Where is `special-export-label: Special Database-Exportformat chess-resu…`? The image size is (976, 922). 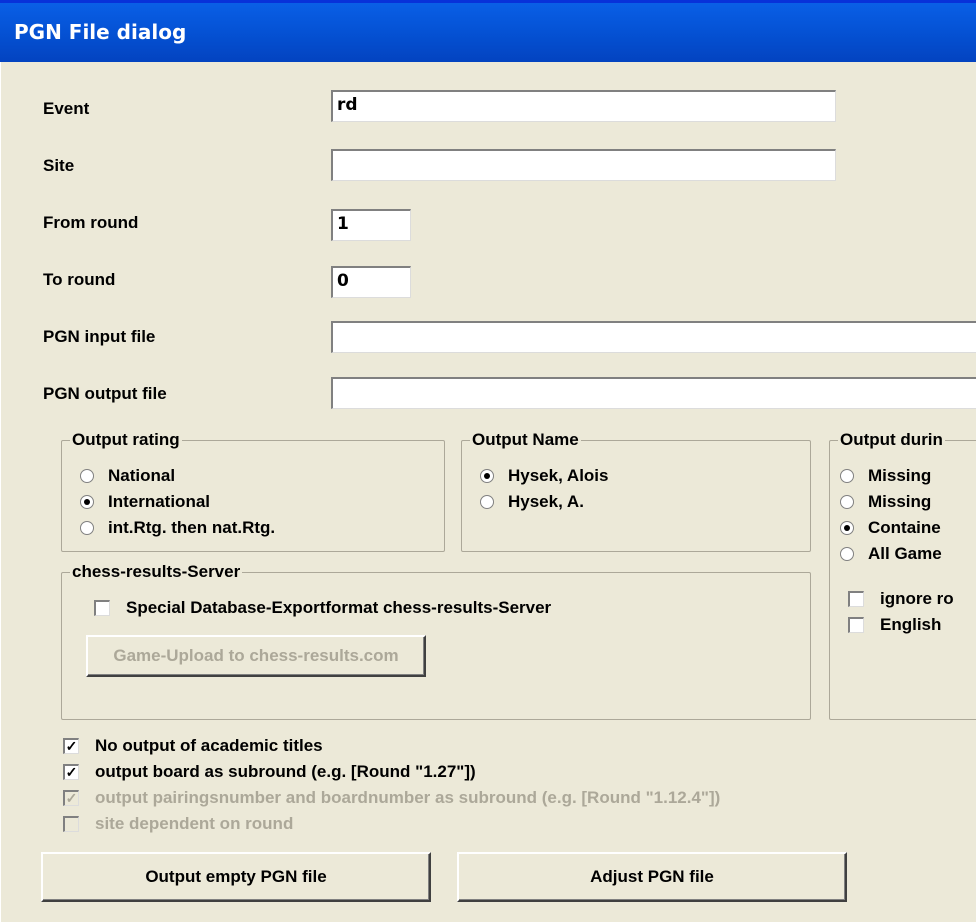 special-export-label: Special Database-Exportformat chess-resu… is located at coordinates (339, 607).